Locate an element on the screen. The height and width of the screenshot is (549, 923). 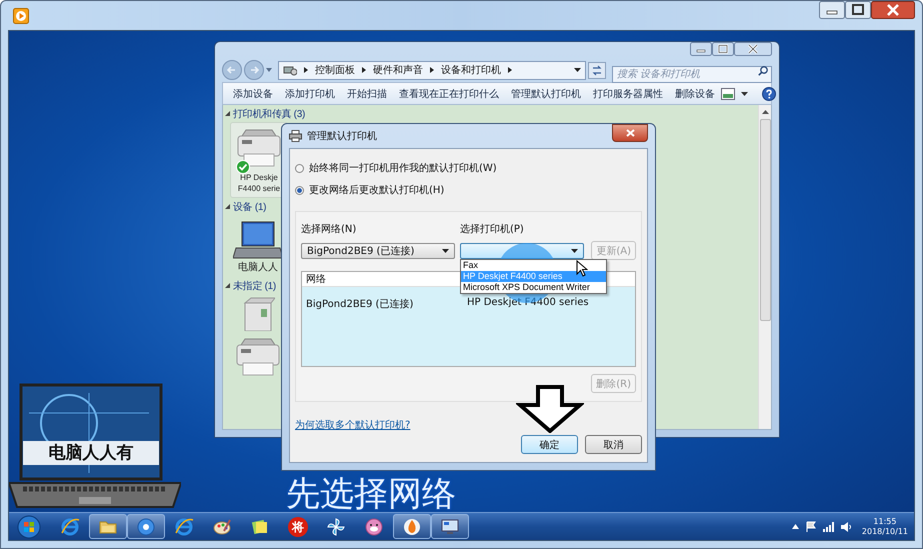
breadcrumb-item: 硬件和声音 is located at coordinates (398, 70).